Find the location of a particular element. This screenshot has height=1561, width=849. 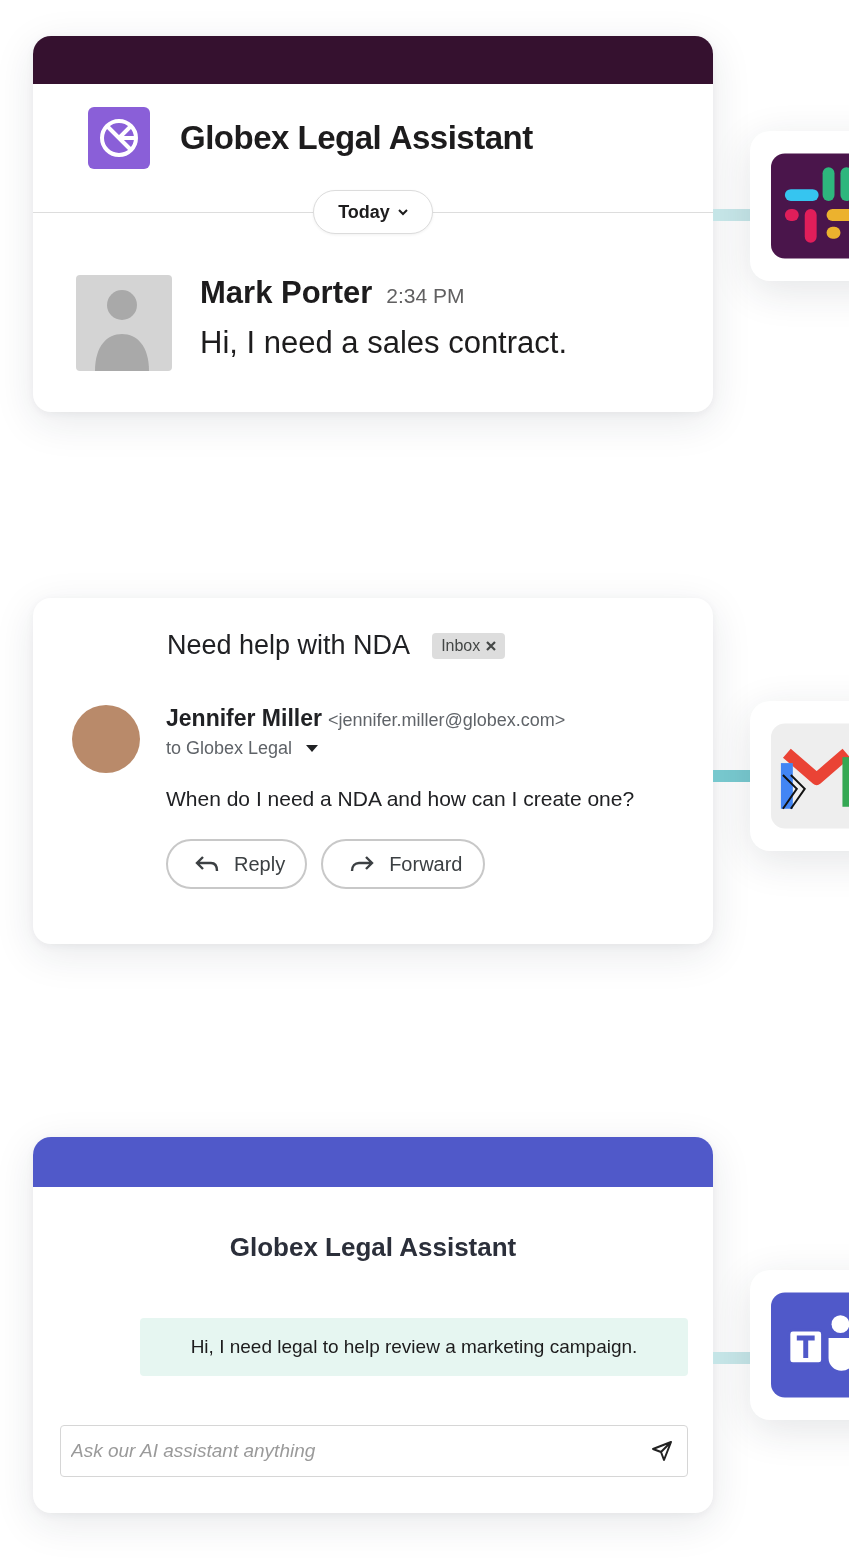

inbox-label: Inbox is located at coordinates (469, 645).